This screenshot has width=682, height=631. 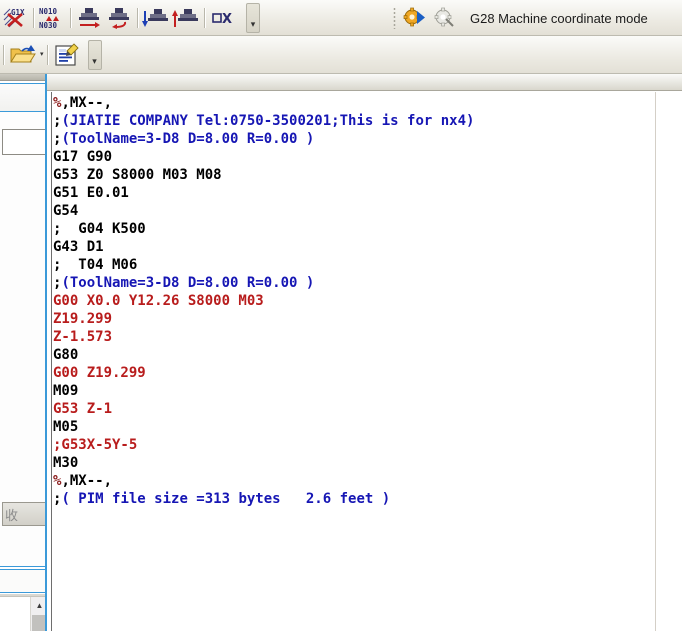 I want to click on gcode-segment: G80, so click(x=66, y=355).